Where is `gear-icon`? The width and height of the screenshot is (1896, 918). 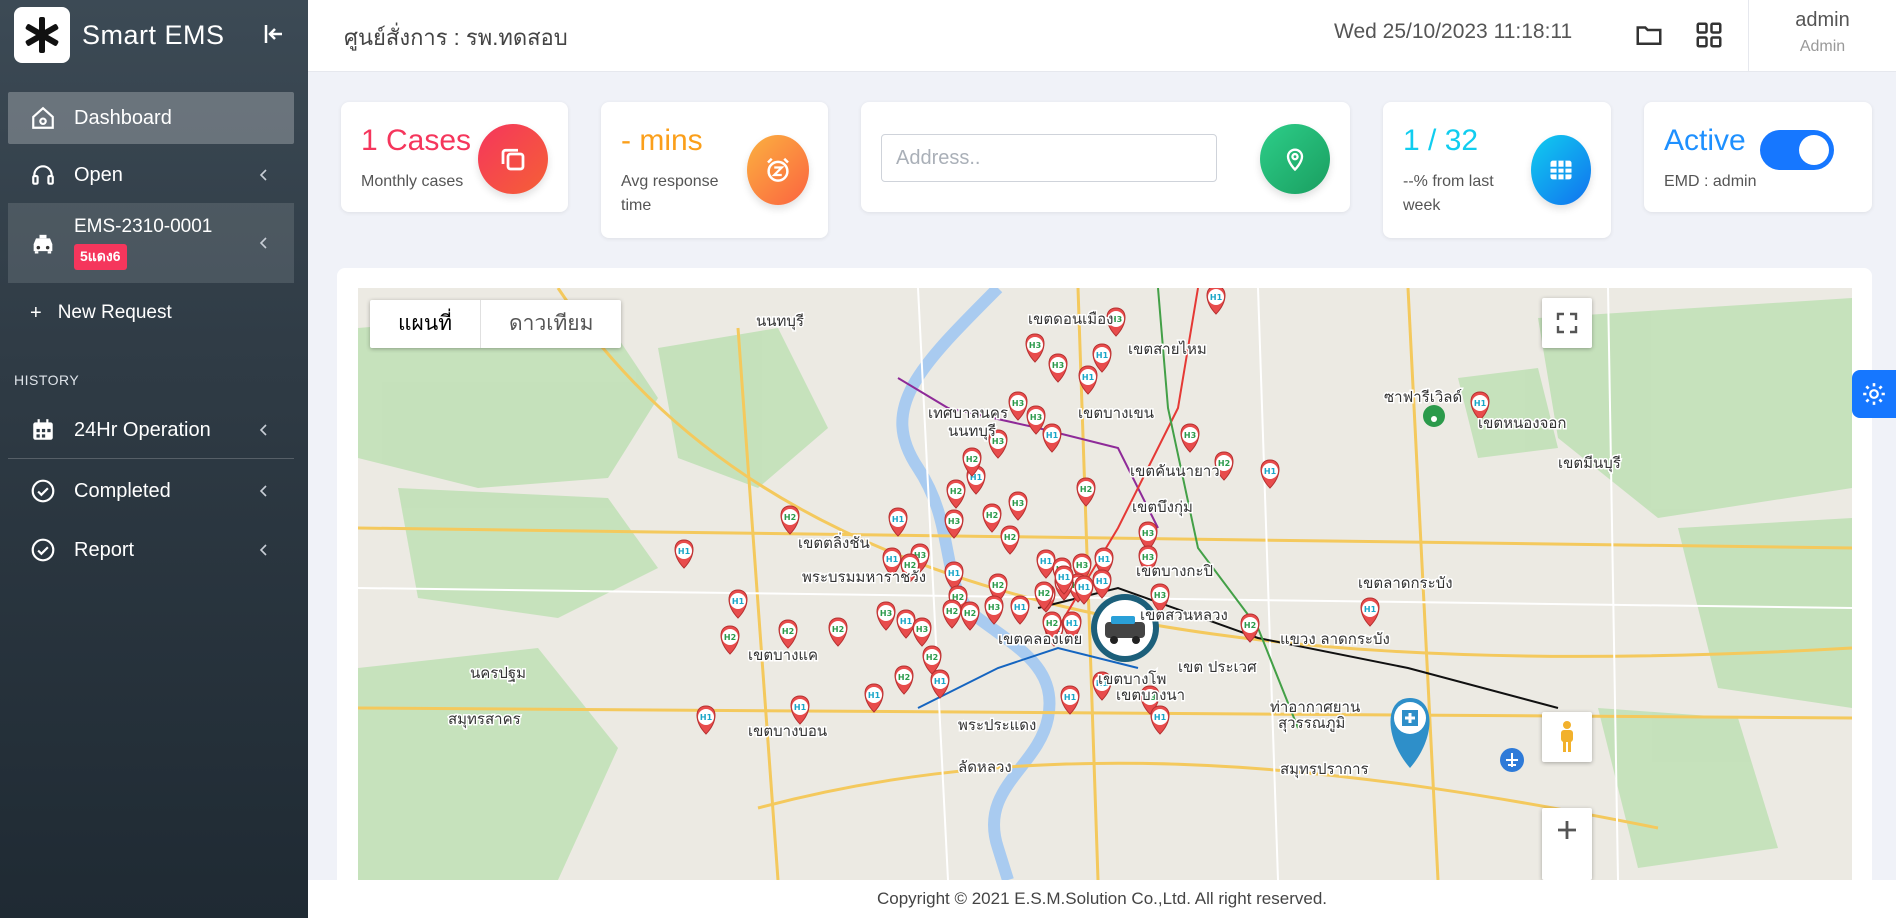
gear-icon is located at coordinates (1874, 394).